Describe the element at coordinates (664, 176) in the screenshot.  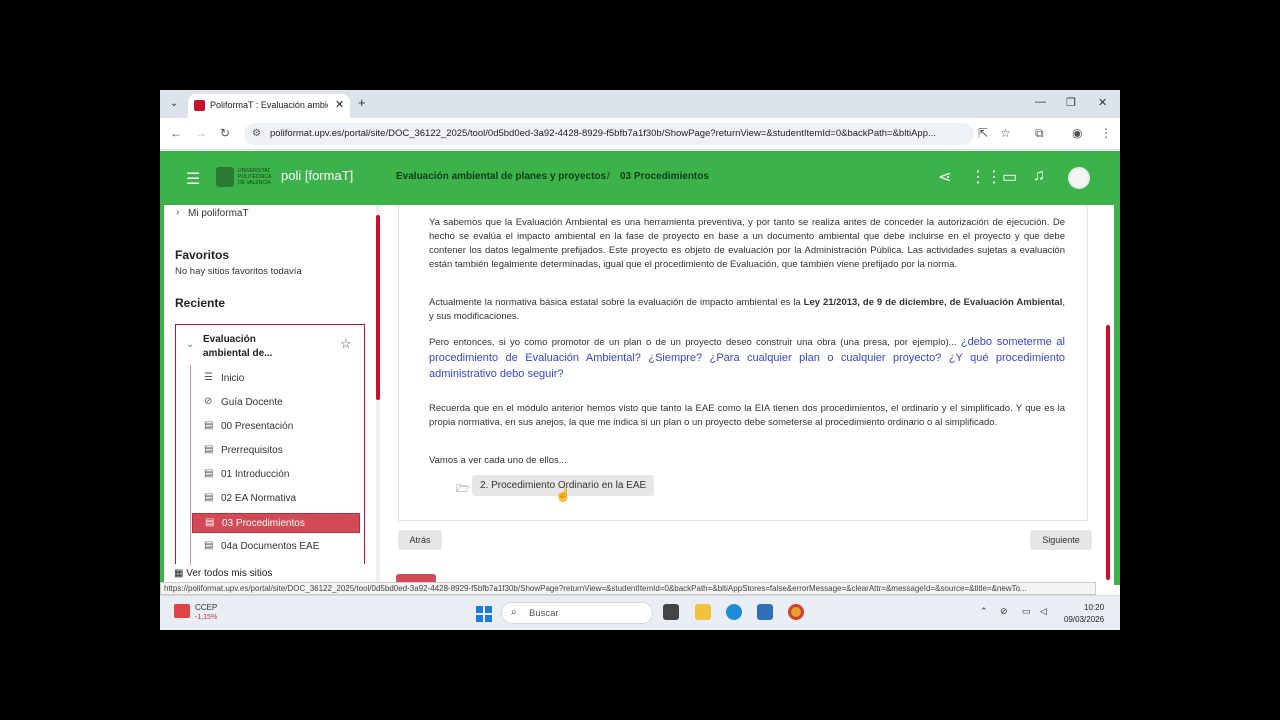
I see `breadcrumb-page: 03 Procedimientos` at that location.